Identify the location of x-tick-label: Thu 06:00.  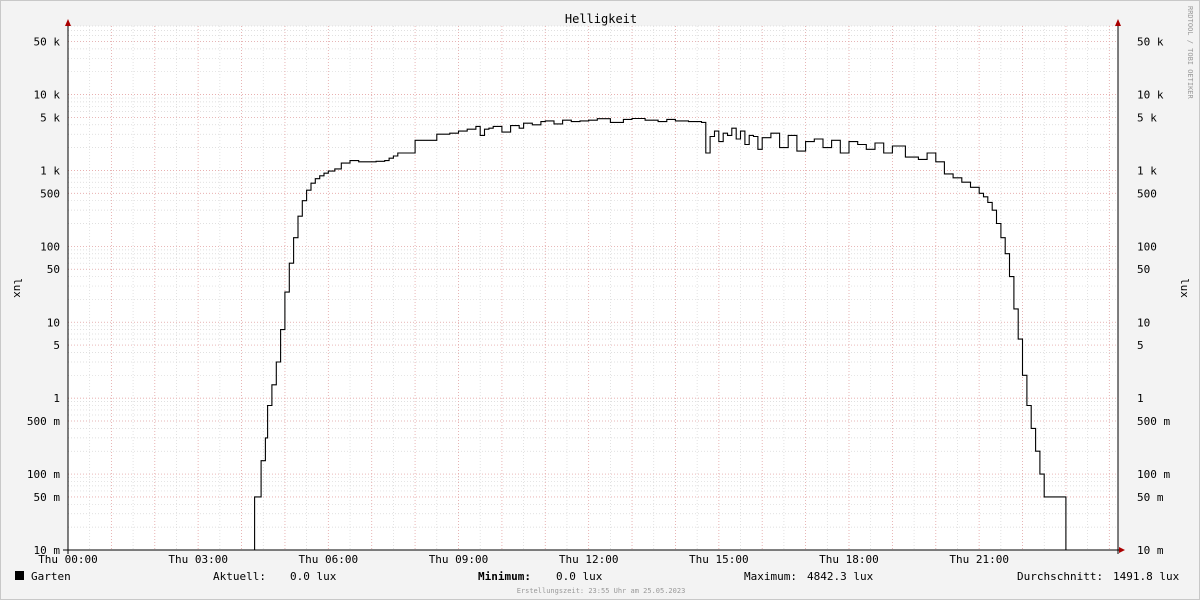
(329, 559).